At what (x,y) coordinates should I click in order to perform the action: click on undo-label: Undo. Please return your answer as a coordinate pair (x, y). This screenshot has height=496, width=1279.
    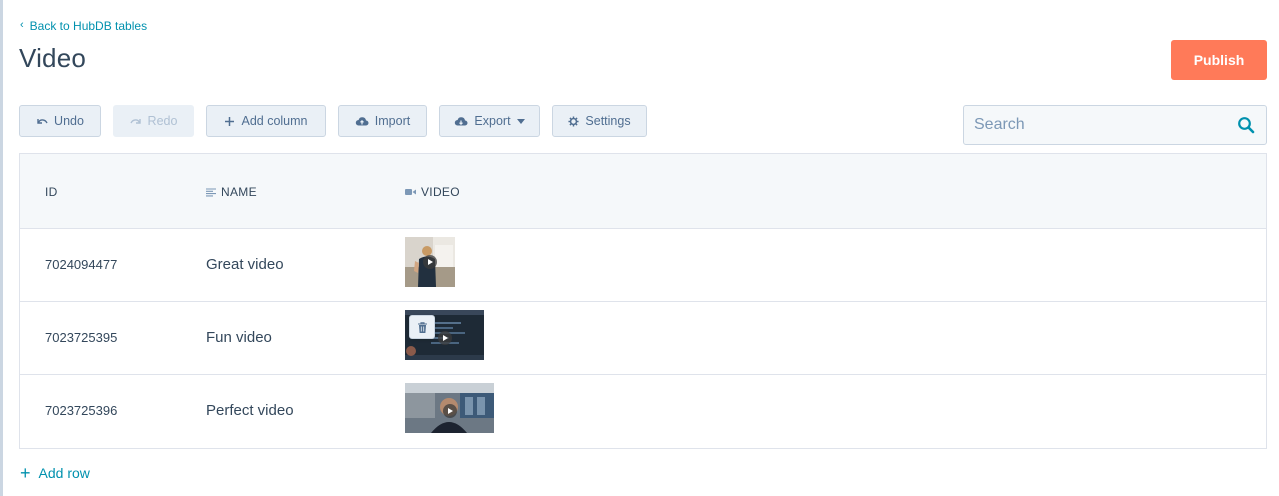
    Looking at the image, I should click on (69, 121).